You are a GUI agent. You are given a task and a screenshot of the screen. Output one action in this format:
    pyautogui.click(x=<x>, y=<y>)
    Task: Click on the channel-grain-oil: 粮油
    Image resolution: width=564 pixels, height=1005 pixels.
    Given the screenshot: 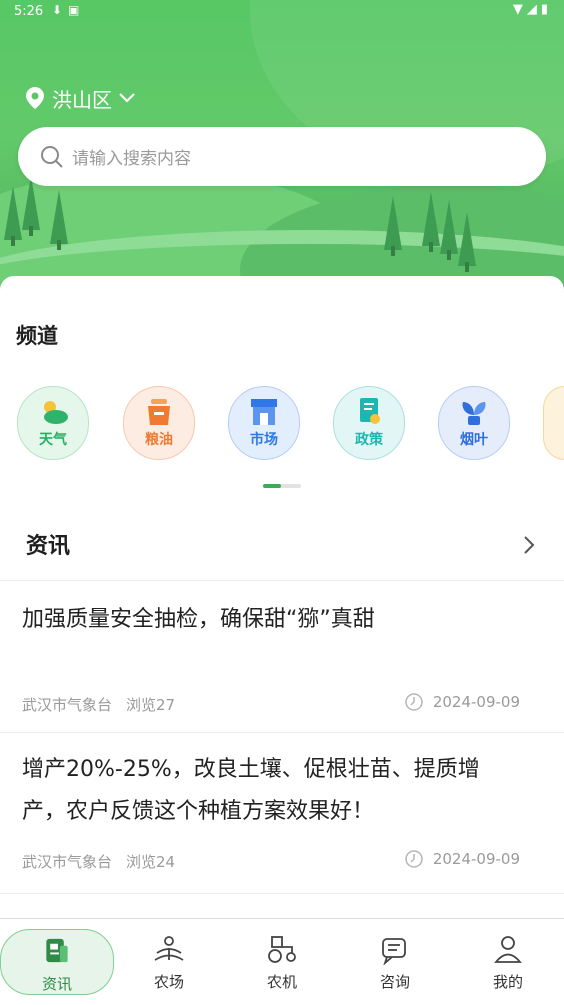 What is the action you would take?
    pyautogui.click(x=159, y=423)
    